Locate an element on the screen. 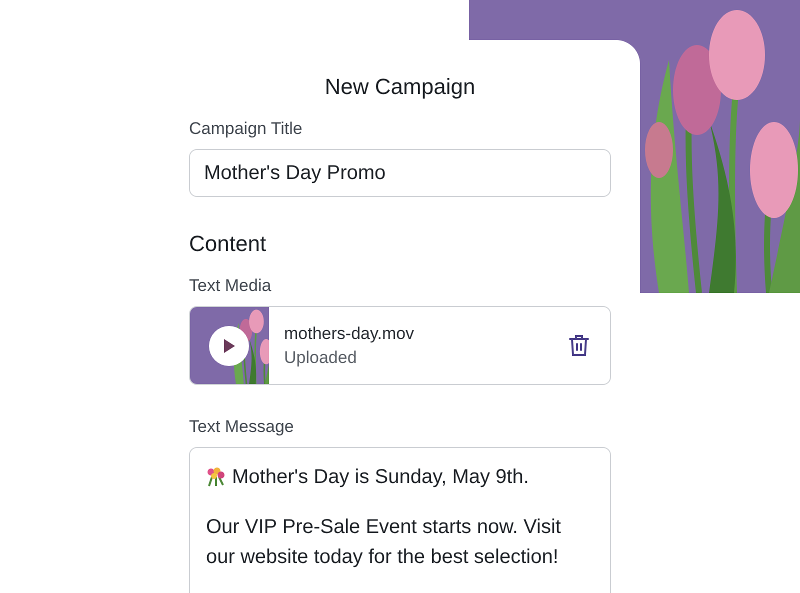  delete-button is located at coordinates (579, 346).